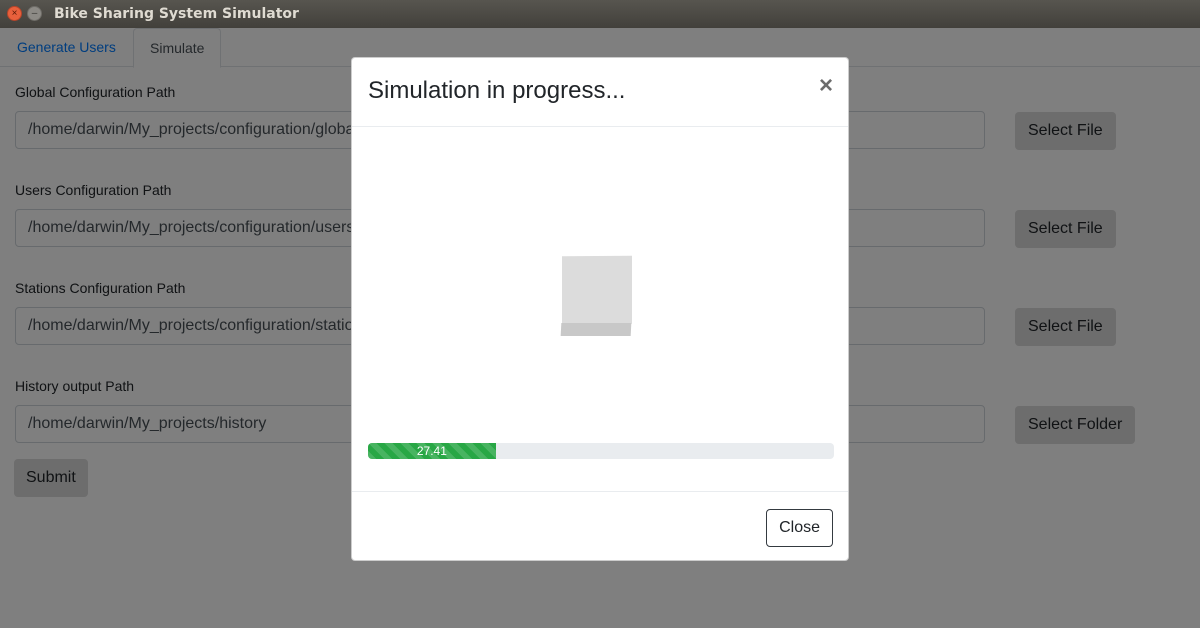 Image resolution: width=1200 pixels, height=628 pixels. I want to click on modal-header: Simulation in progress... ×, so click(600, 92).